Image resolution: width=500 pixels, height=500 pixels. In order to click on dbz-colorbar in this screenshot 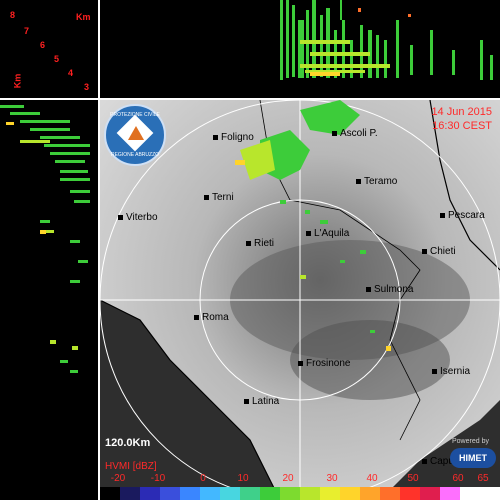, I will do `click(300, 493)`.